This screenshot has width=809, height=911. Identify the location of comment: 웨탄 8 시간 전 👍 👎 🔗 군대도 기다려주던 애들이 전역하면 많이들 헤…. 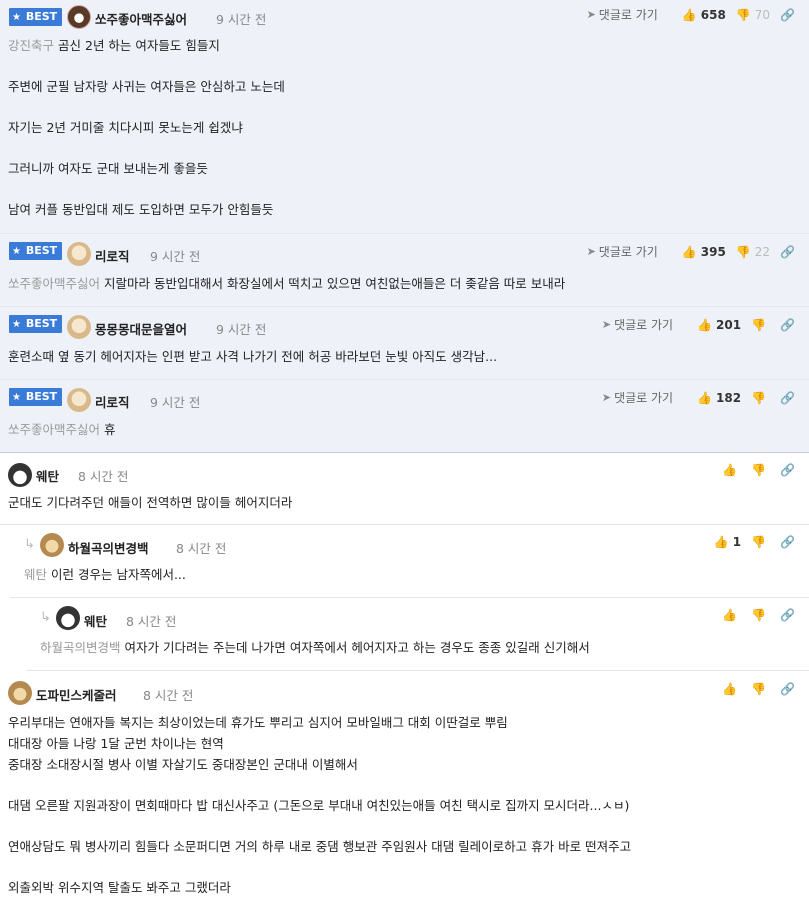
(404, 489).